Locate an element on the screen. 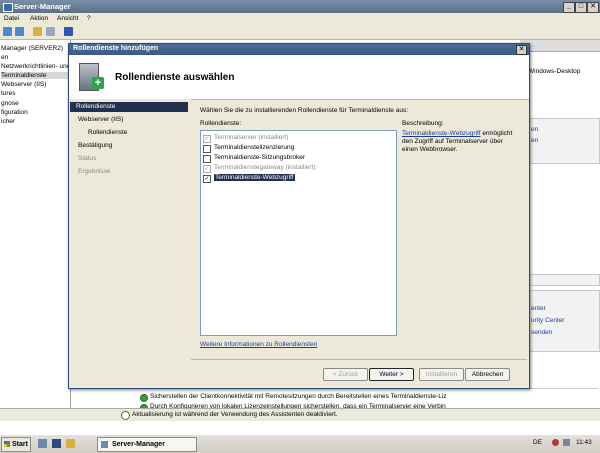 The width and height of the screenshot is (600, 453). tray-network-icon is located at coordinates (566, 442).